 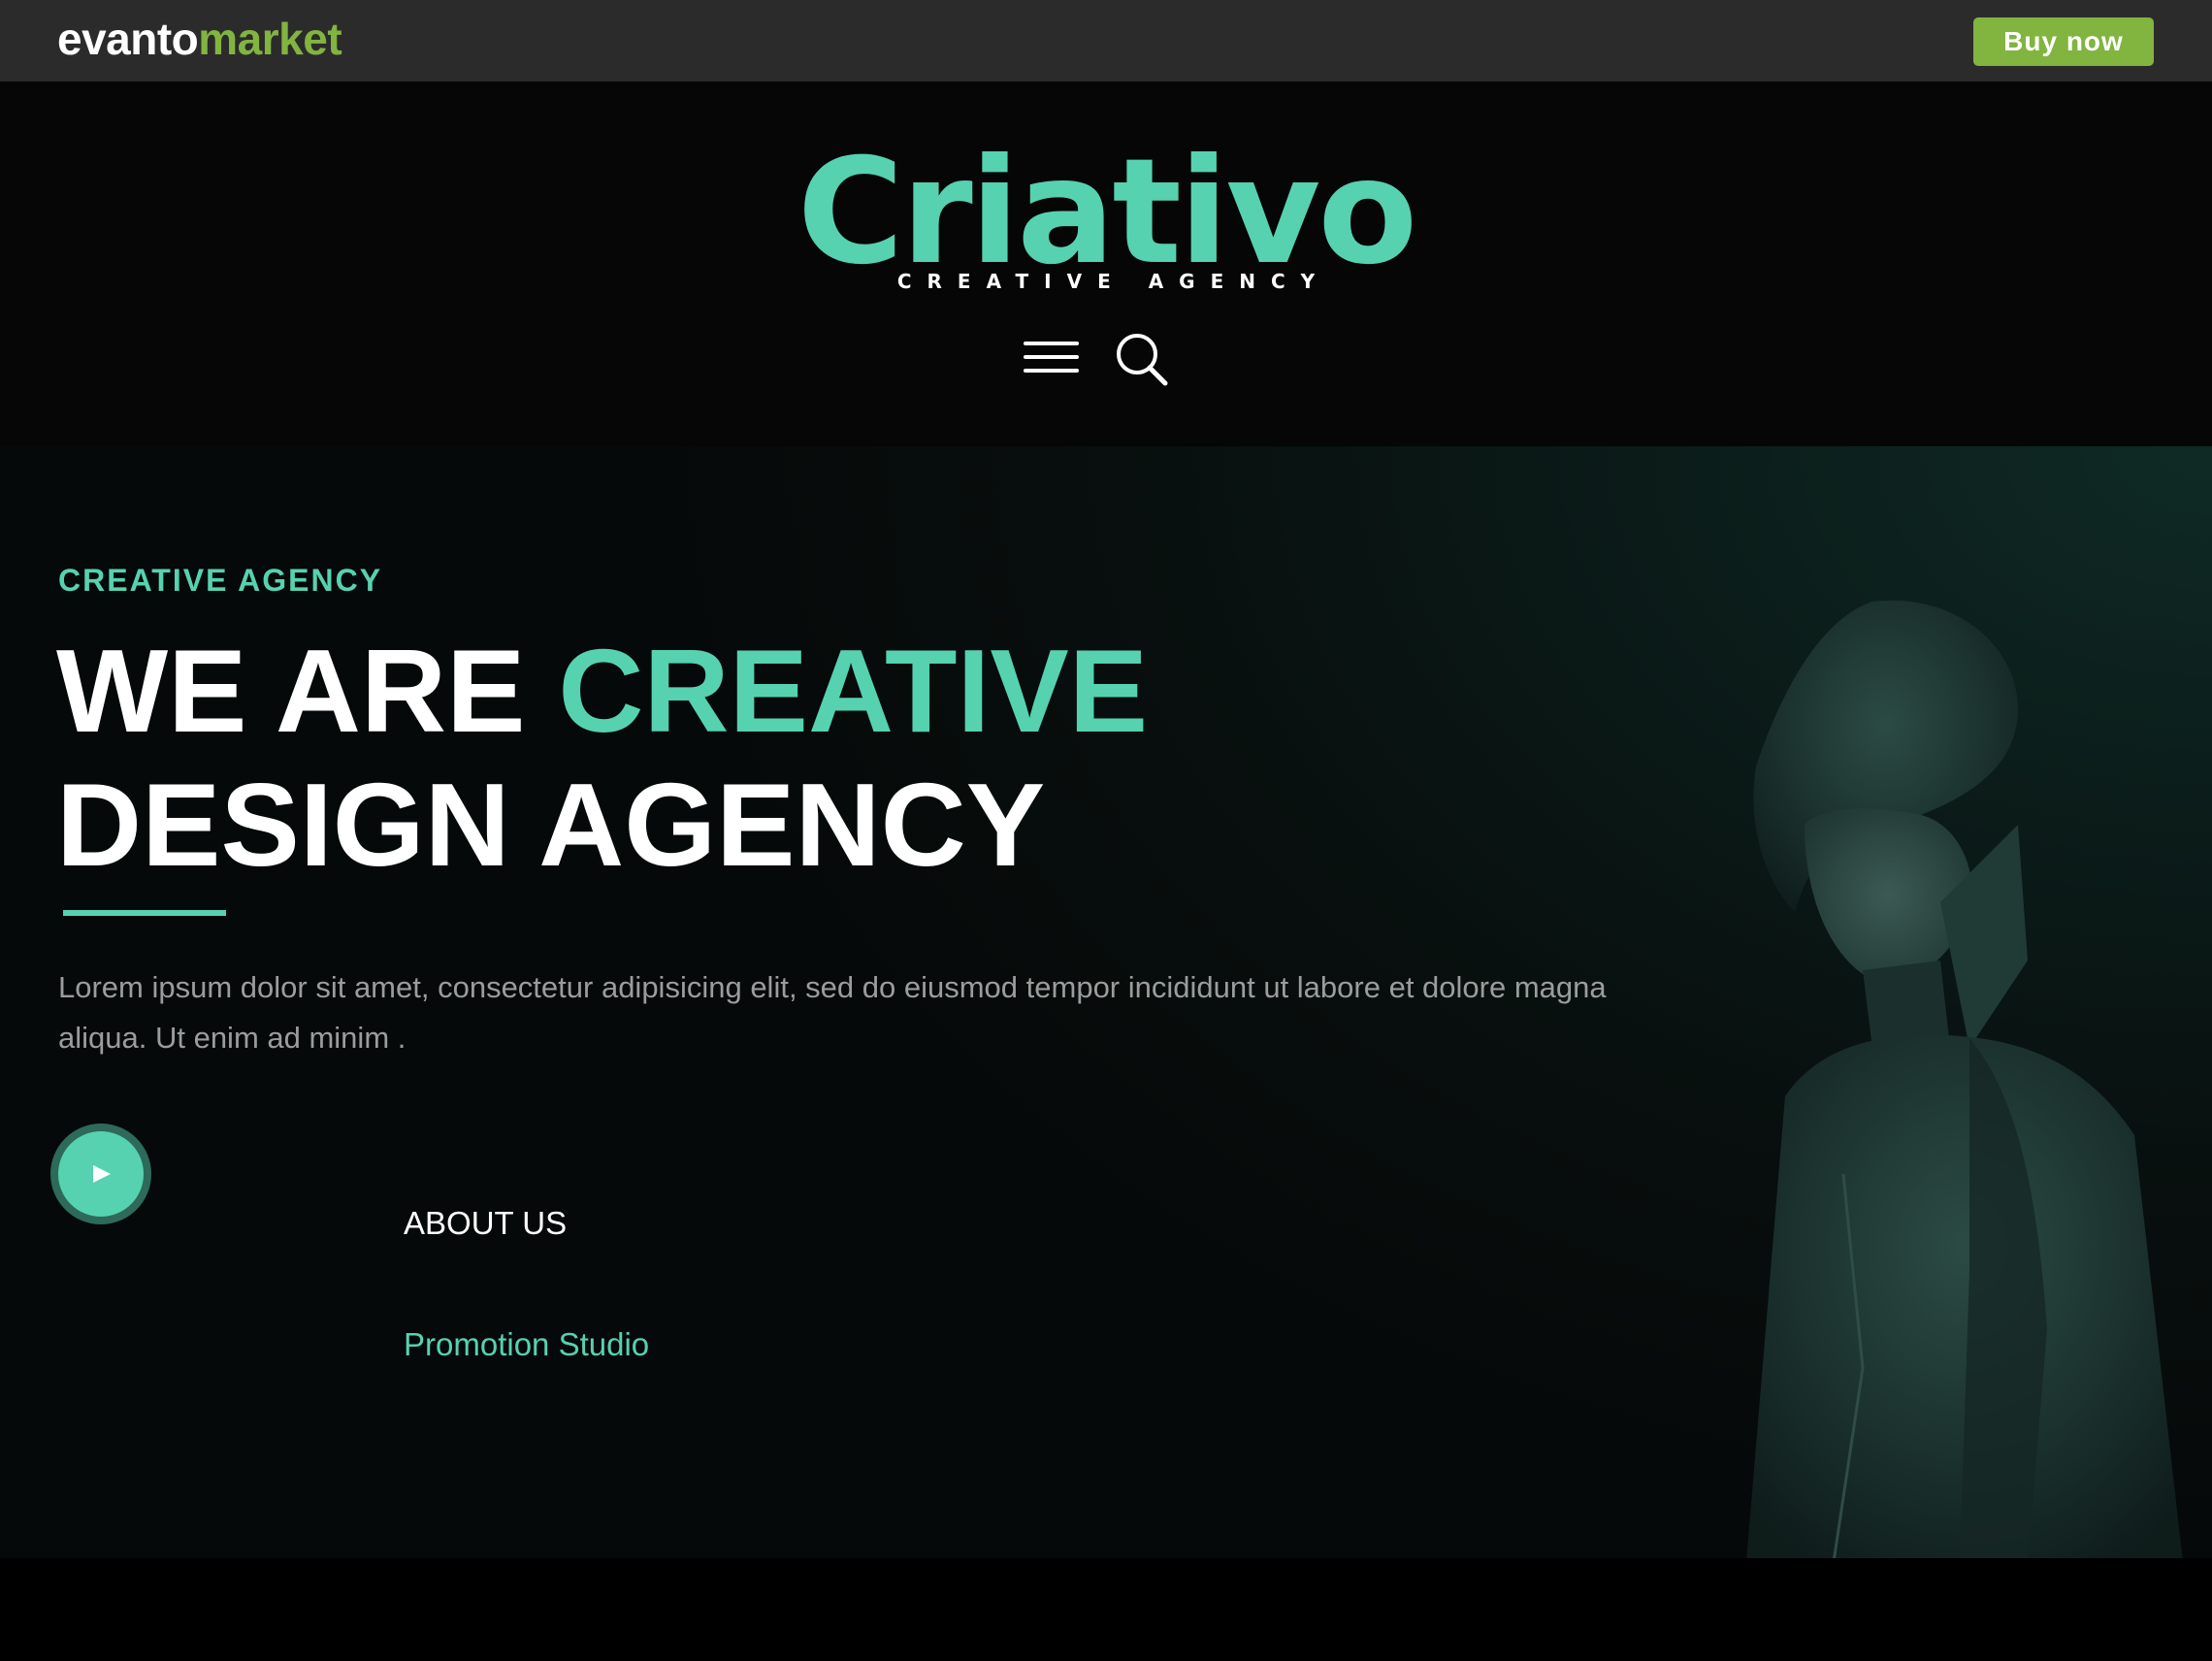 I want to click on headline-text-accent: CREATIVE, so click(x=853, y=691).